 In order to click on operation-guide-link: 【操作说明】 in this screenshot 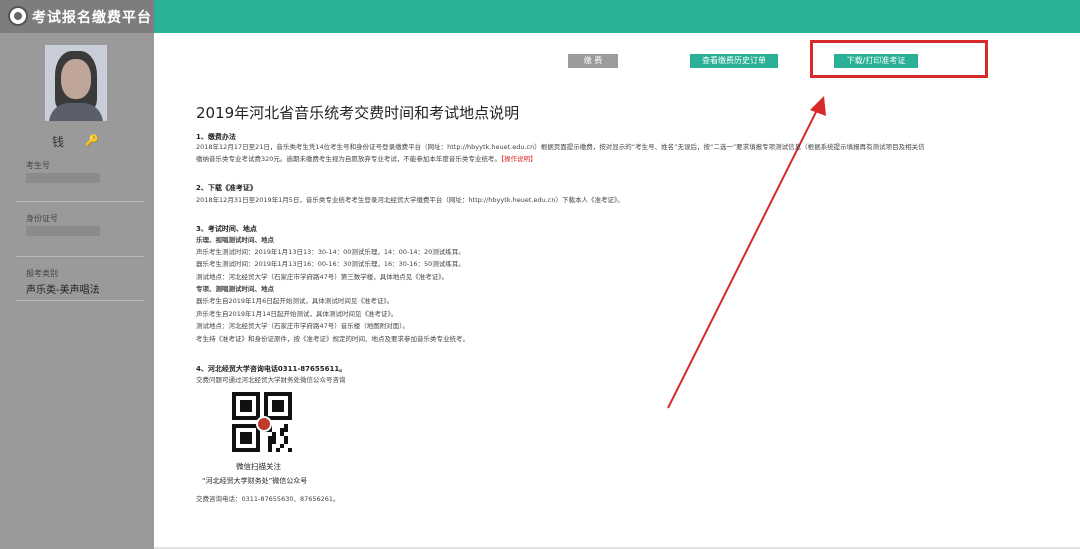, I will do `click(519, 159)`.